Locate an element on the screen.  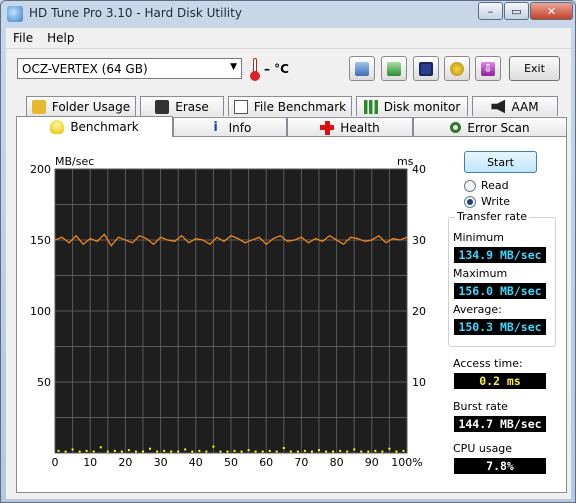
transfer-rate-title: Transfer rate is located at coordinates (492, 216).